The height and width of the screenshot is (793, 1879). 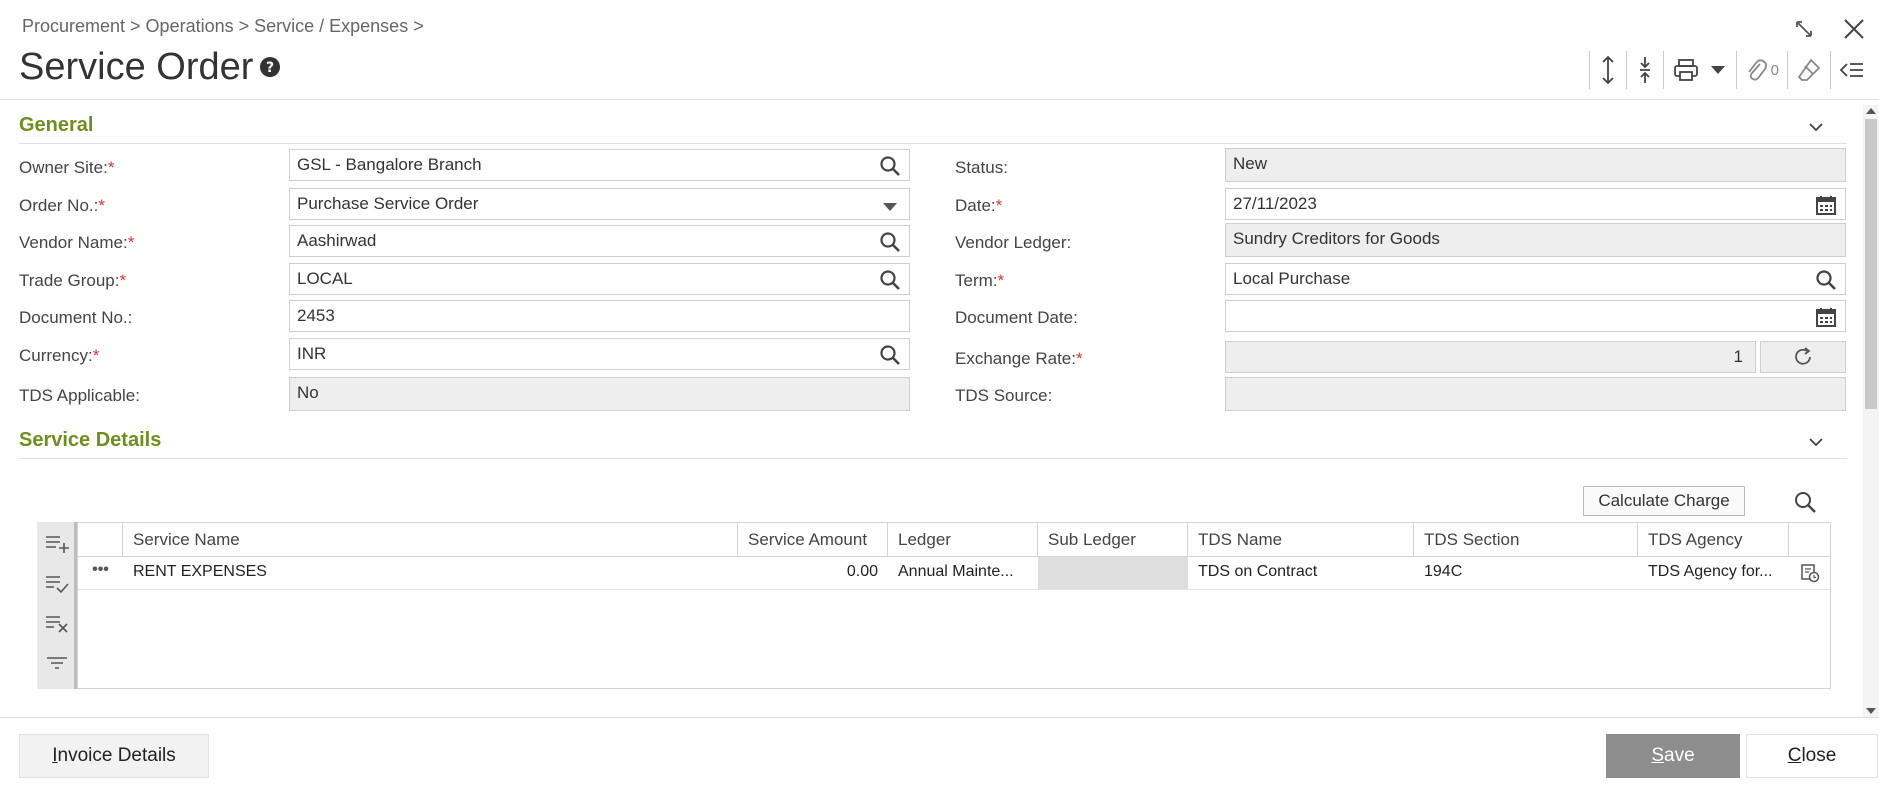 I want to click on collapse-panel-icon, so click(x=1852, y=70).